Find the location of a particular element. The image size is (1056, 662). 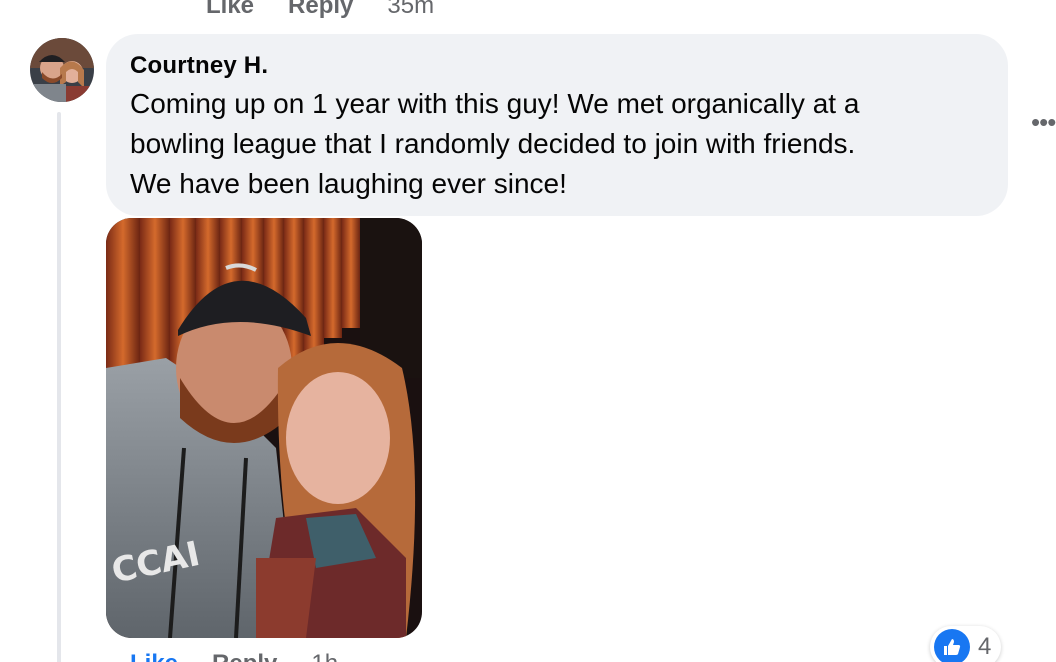

reaction-count: 4 is located at coordinates (985, 646).